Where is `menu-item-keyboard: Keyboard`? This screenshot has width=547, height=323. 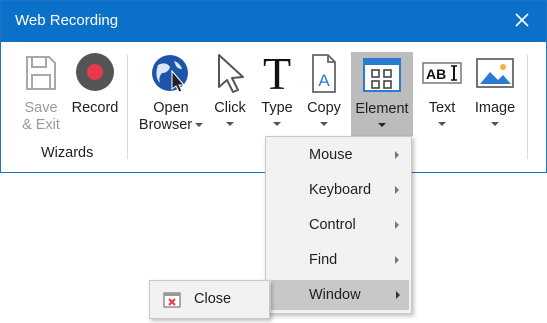
menu-item-keyboard: Keyboard is located at coordinates (338, 190).